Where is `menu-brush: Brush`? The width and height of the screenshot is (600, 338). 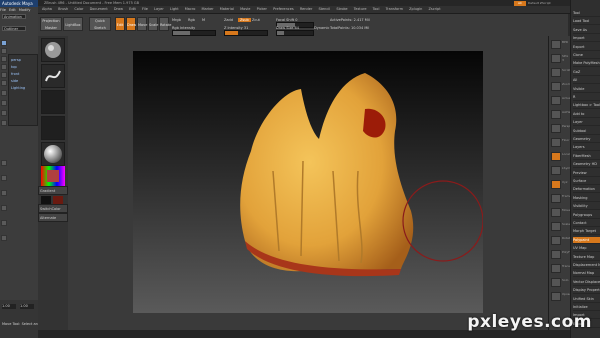
menu-brush: Brush is located at coordinates (63, 9).